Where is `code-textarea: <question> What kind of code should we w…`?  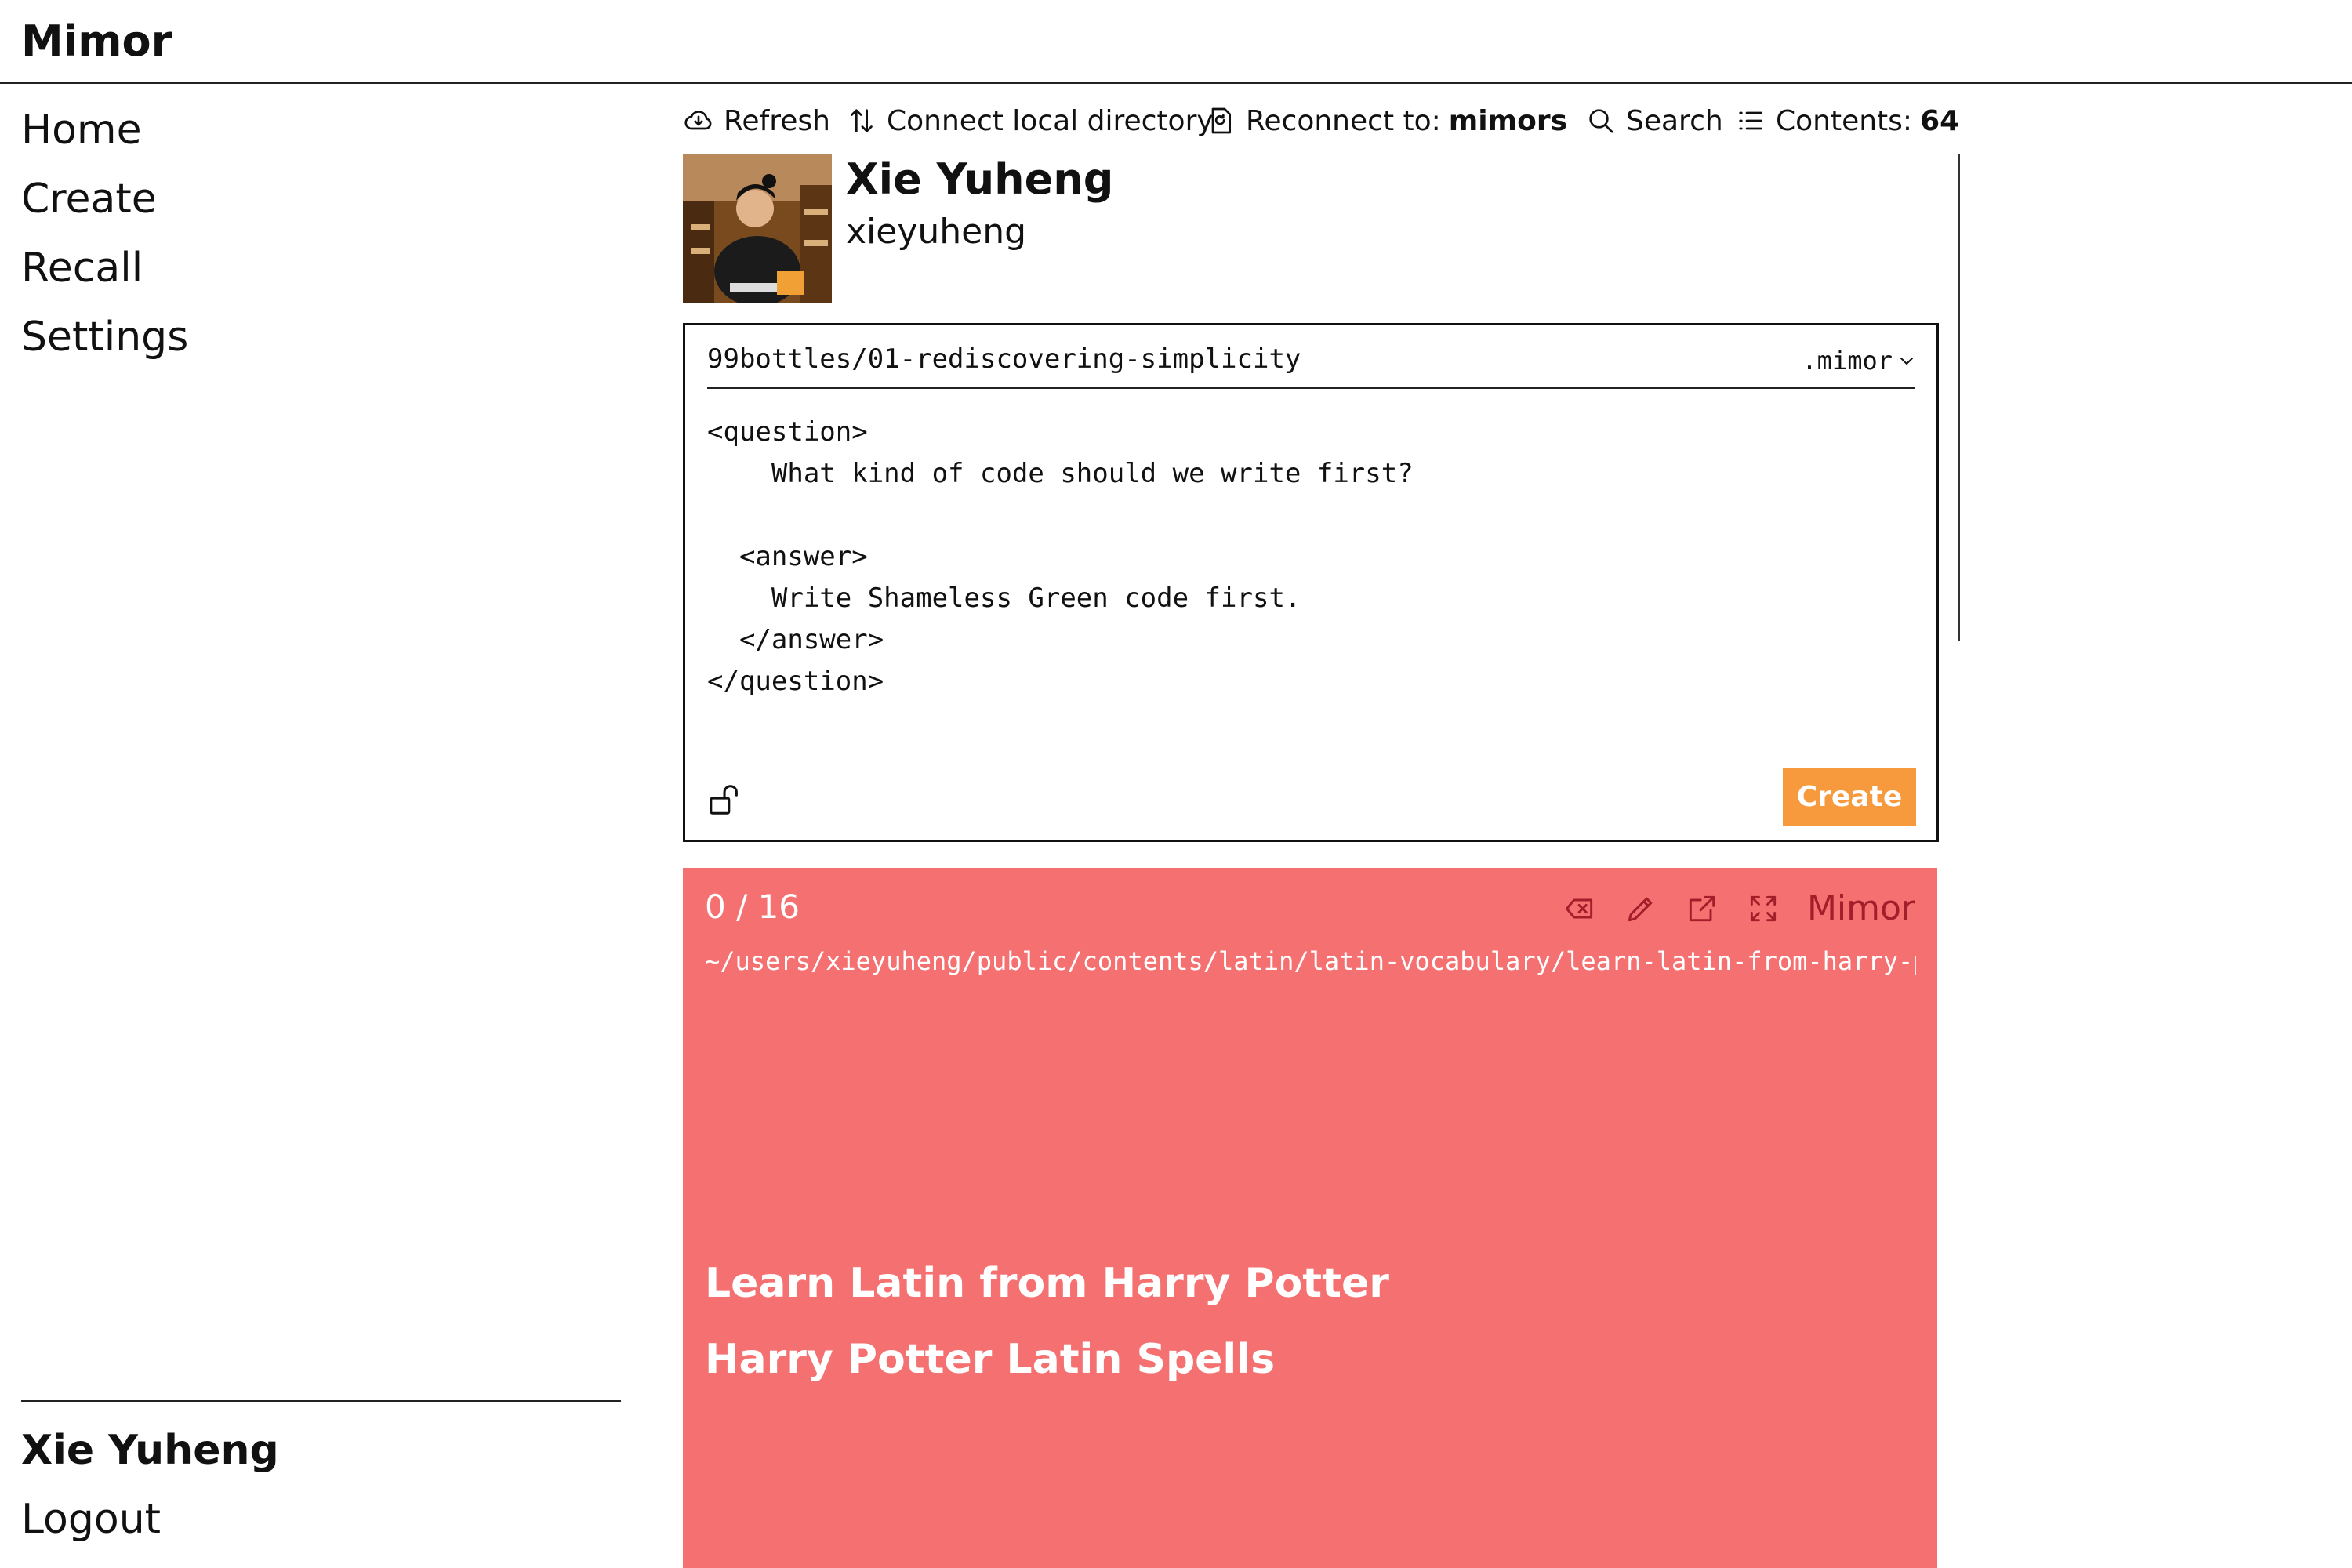 code-textarea: <question> What kind of code should we w… is located at coordinates (1060, 557).